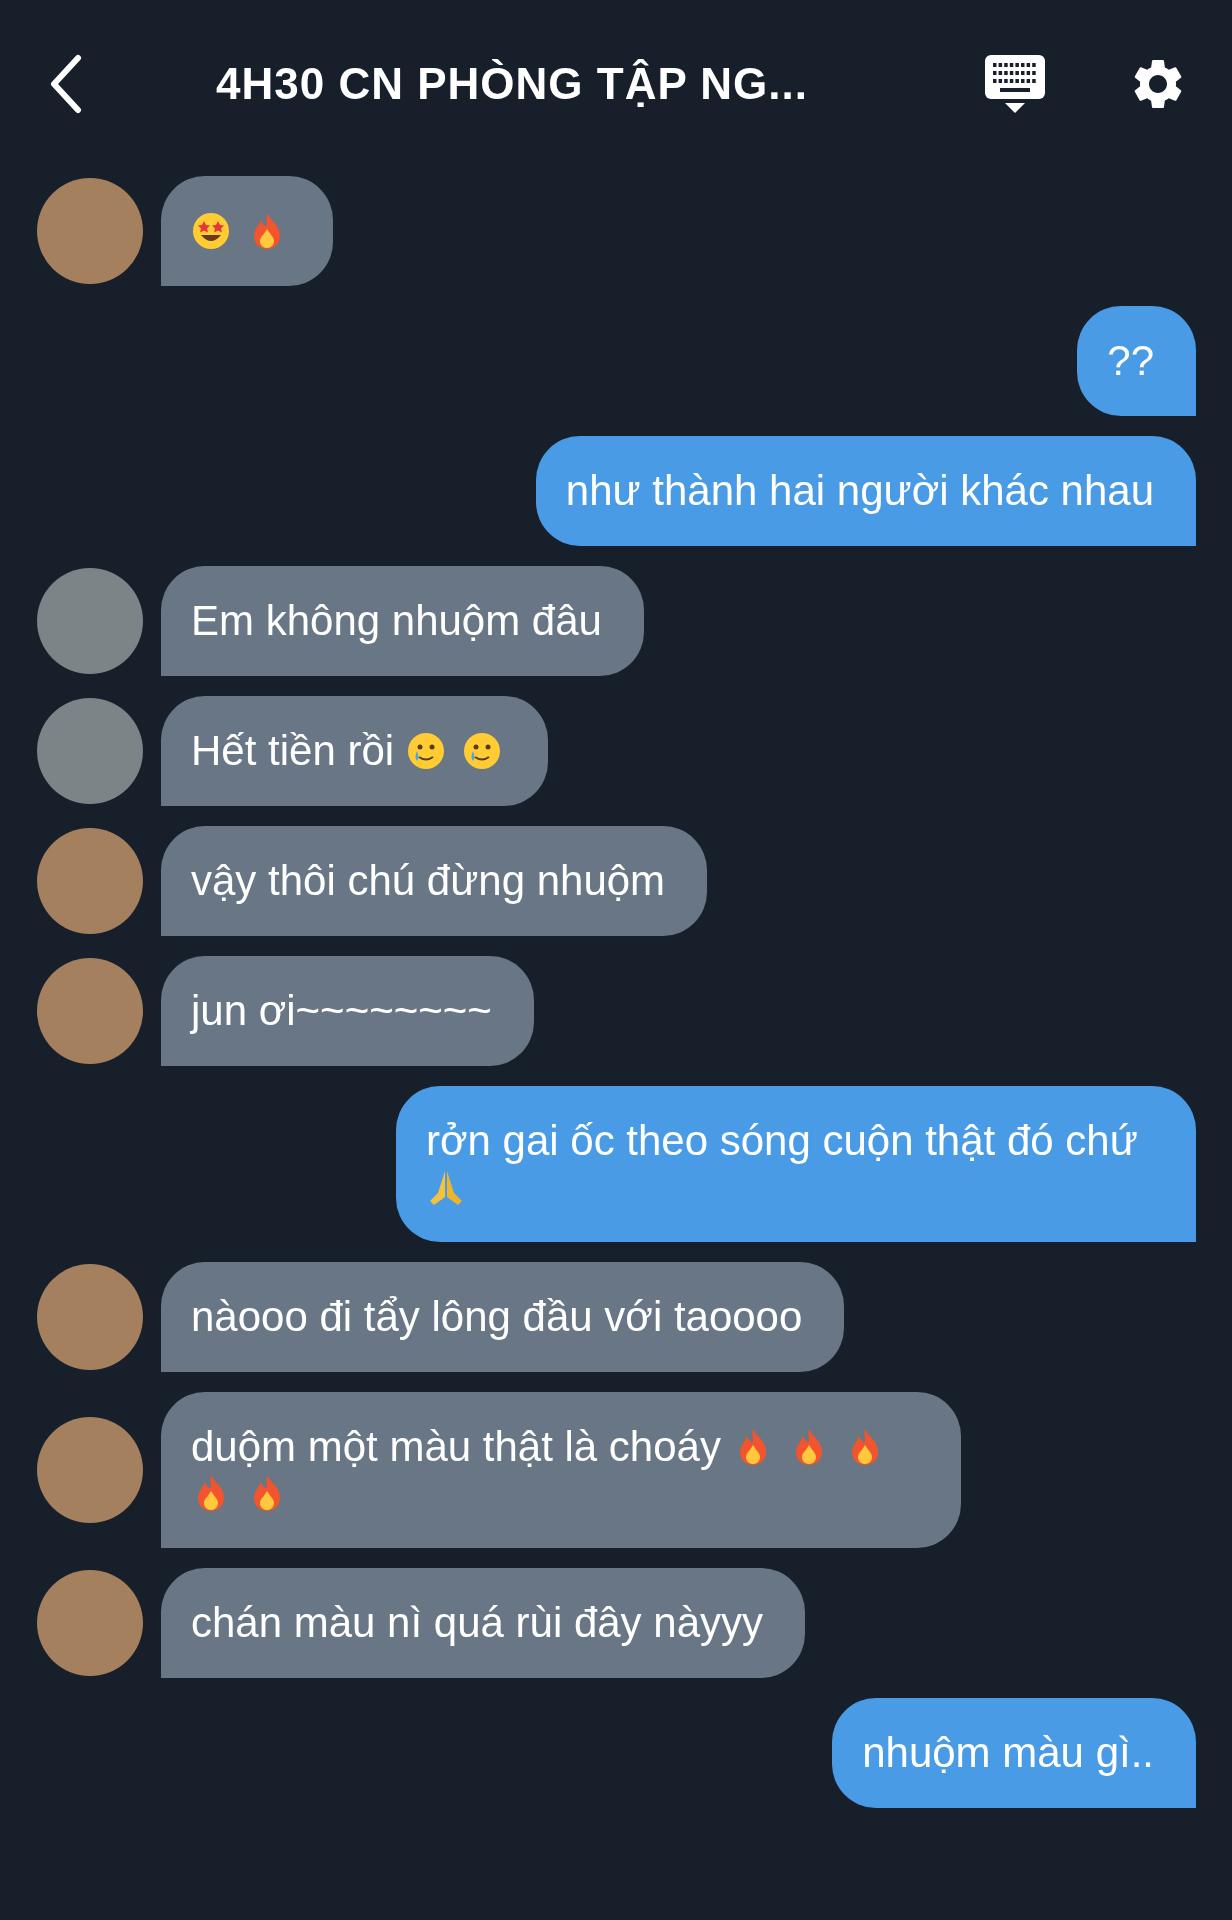  Describe the element at coordinates (497, 1316) in the screenshot. I see `message-text: nàooo đi tẩy lông đầu với taoooo` at that location.